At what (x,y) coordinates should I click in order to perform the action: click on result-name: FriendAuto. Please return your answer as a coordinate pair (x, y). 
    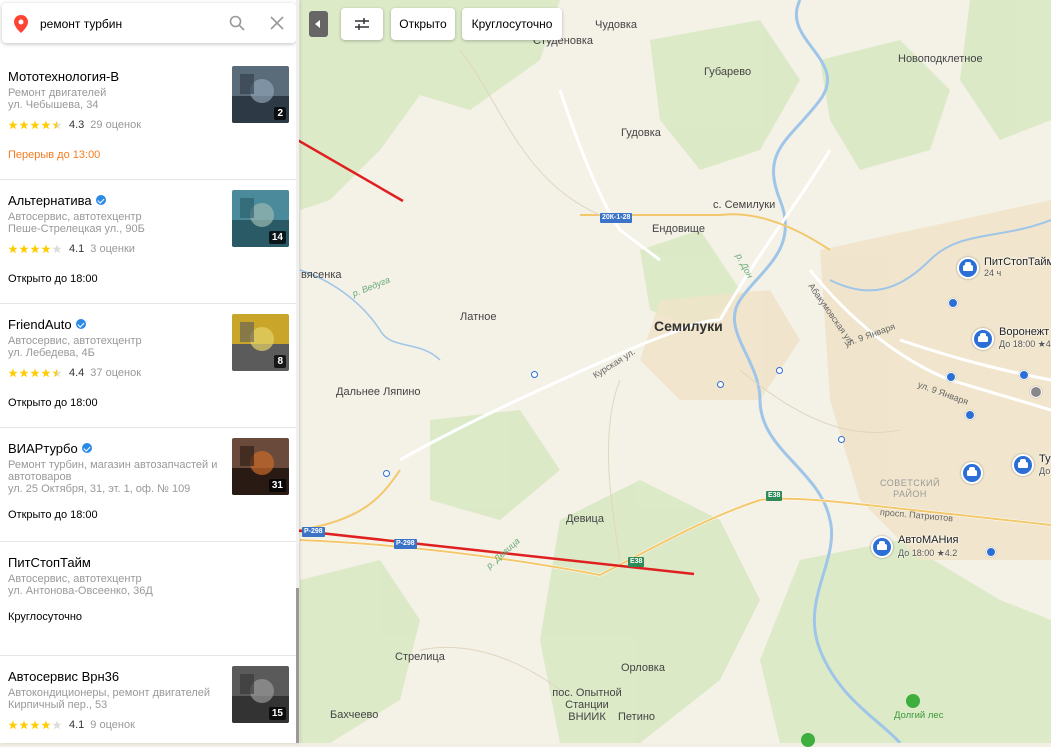
    Looking at the image, I should click on (47, 324).